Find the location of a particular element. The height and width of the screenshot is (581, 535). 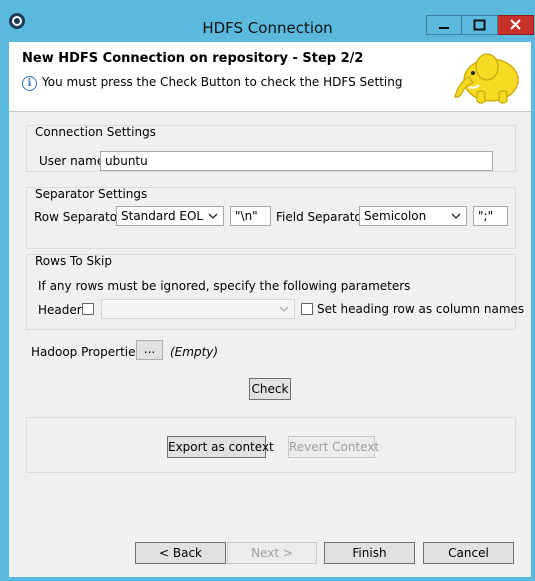

back-button: < Back is located at coordinates (180, 553).